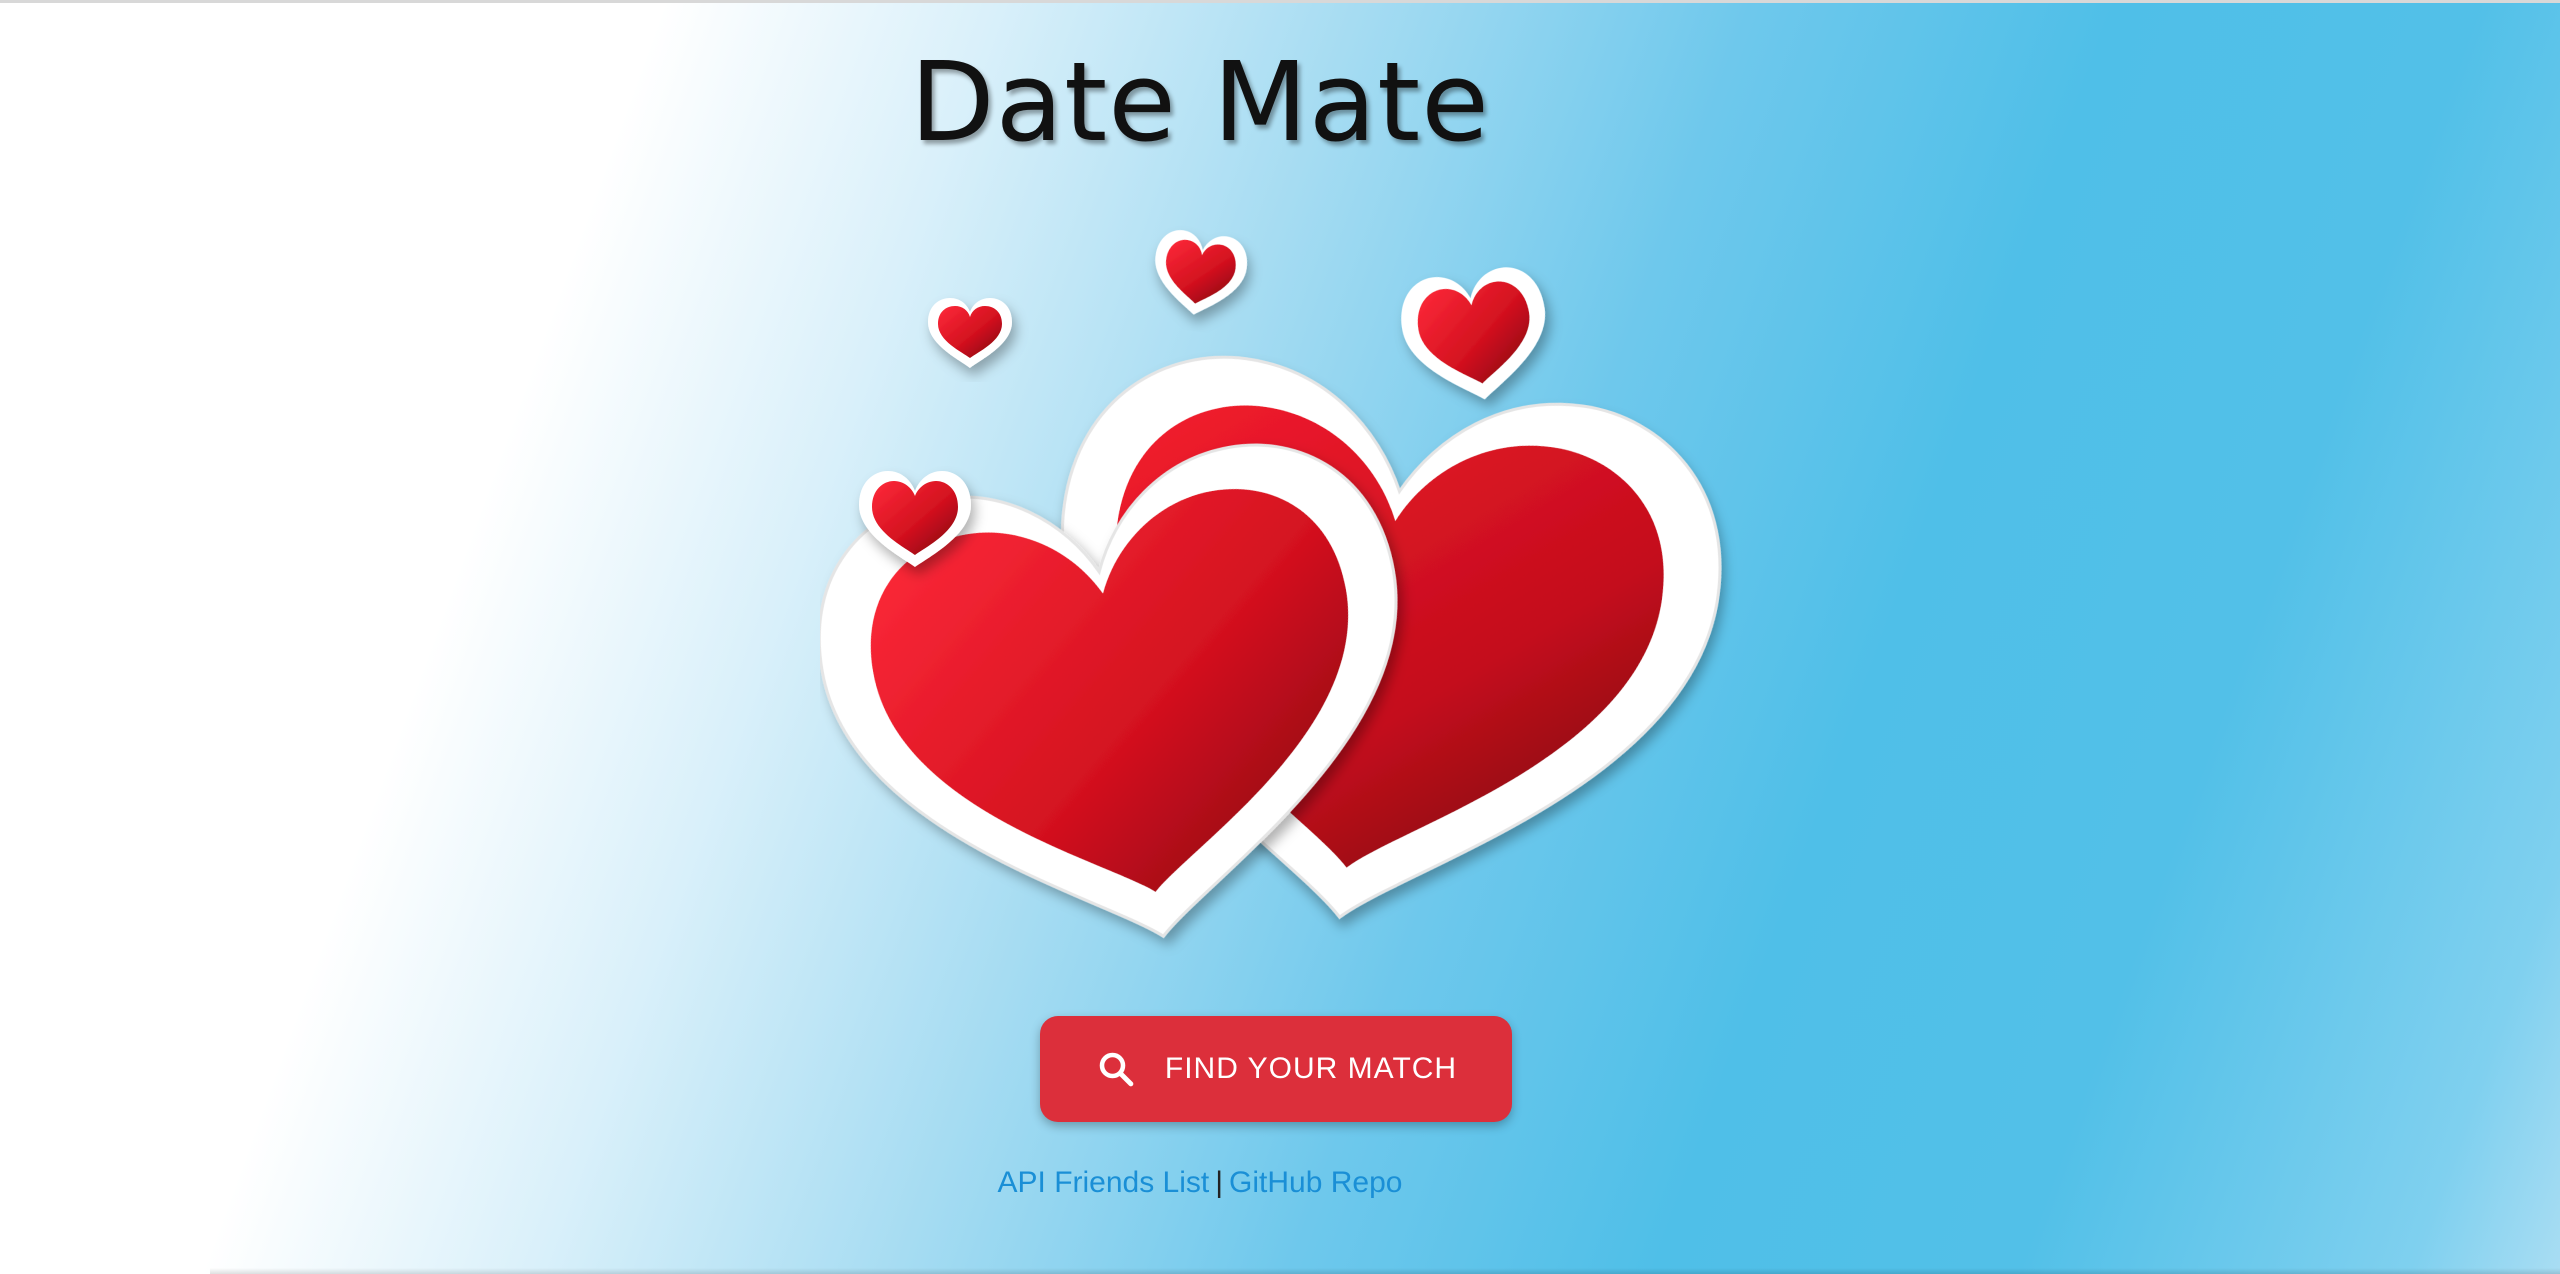  What do you see at coordinates (1315, 1182) in the screenshot?
I see `github-repo-link: GitHub Repo` at bounding box center [1315, 1182].